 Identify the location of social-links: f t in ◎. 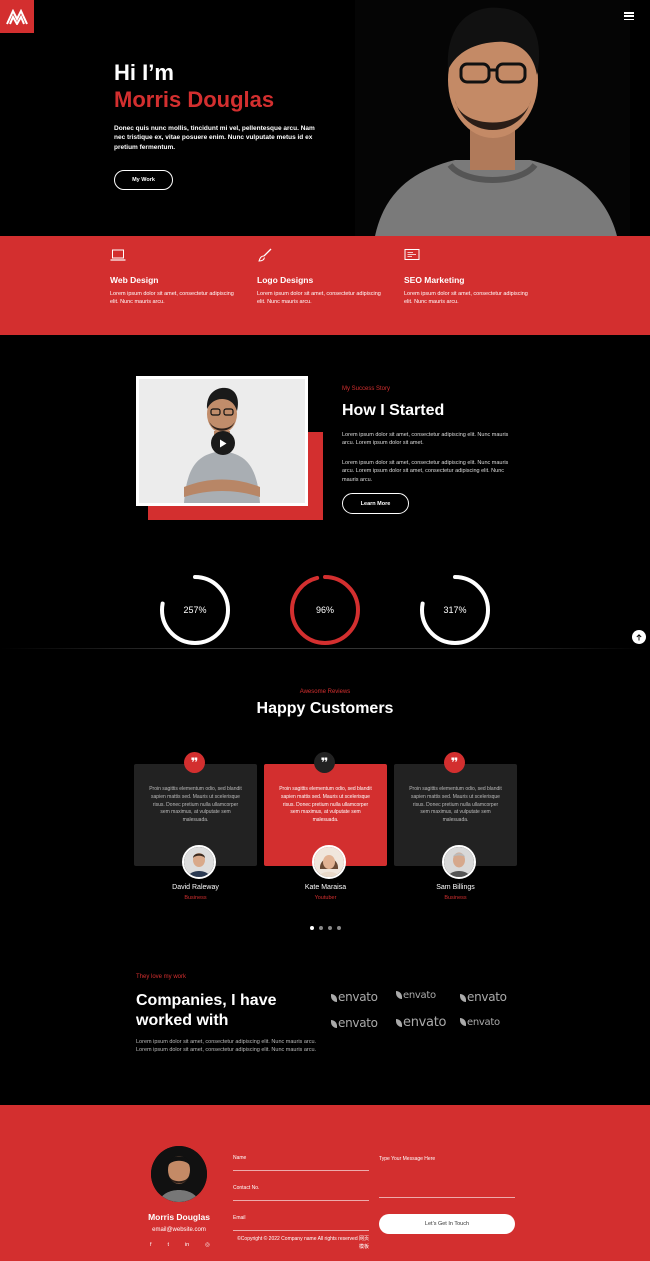
(180, 1245).